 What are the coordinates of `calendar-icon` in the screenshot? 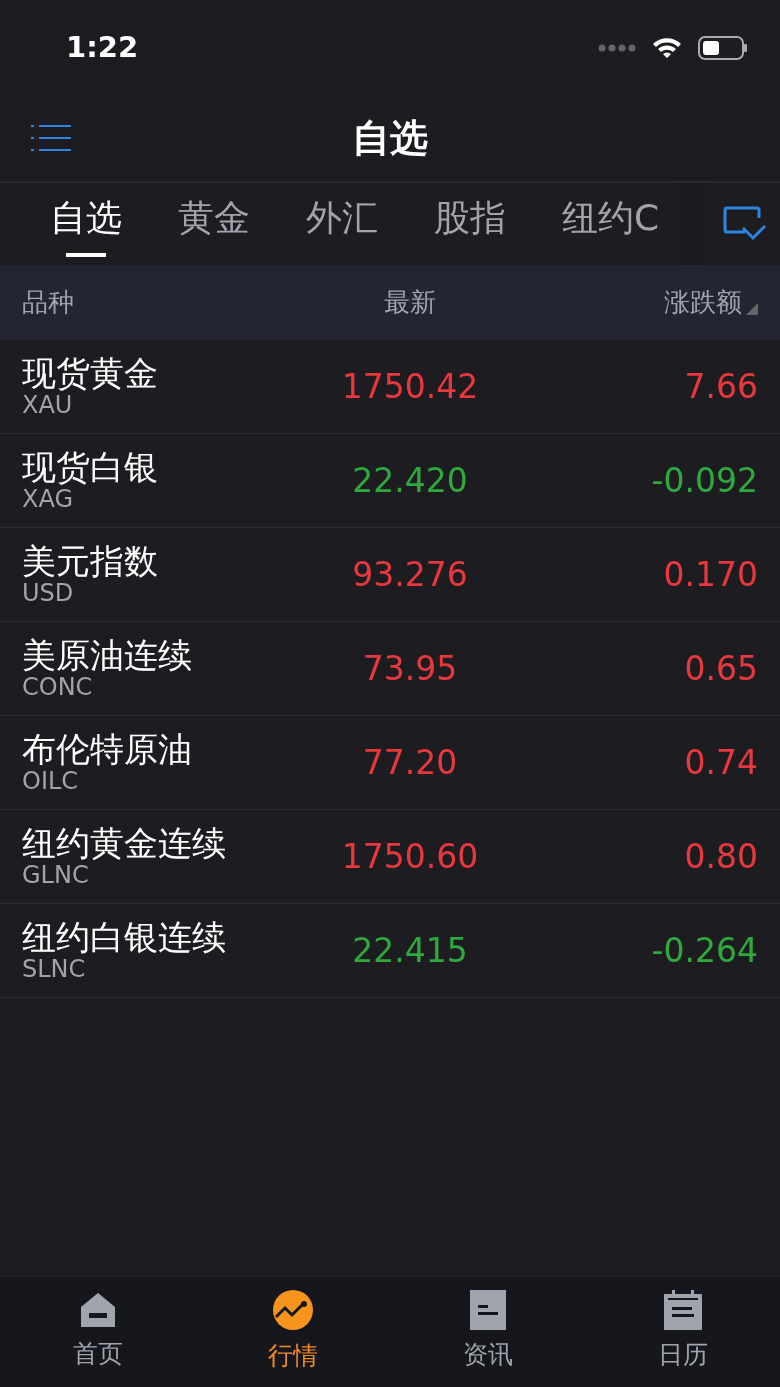 It's located at (682, 1310).